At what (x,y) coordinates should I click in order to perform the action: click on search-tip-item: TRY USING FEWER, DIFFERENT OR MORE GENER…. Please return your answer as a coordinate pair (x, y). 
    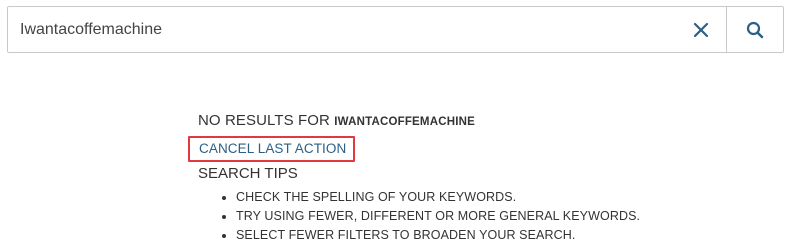
    Looking at the image, I should click on (497, 216).